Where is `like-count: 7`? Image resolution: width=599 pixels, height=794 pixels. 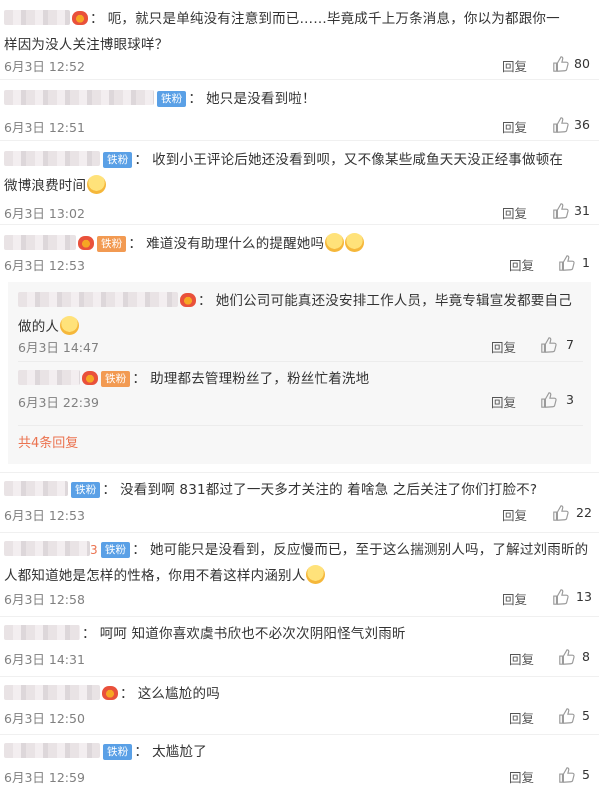
like-count: 7 is located at coordinates (570, 344).